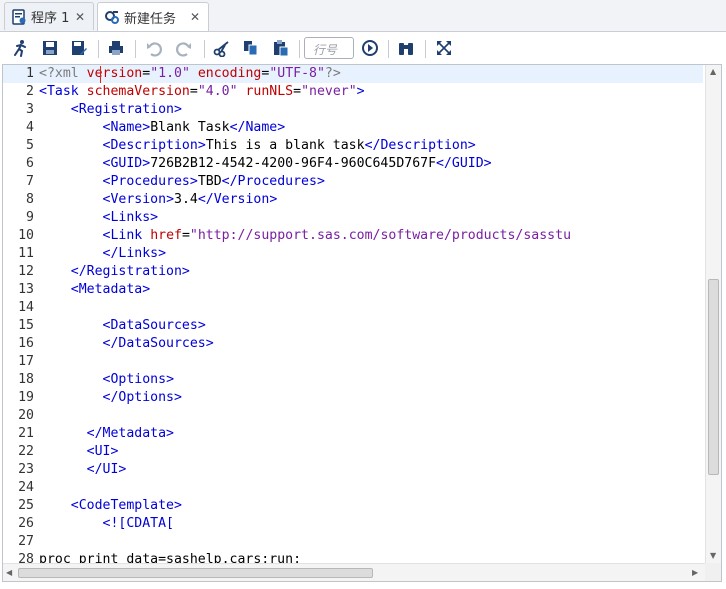 Image resolution: width=726 pixels, height=589 pixels. What do you see at coordinates (158, 343) in the screenshot?
I see `line-code: </DataSources>` at bounding box center [158, 343].